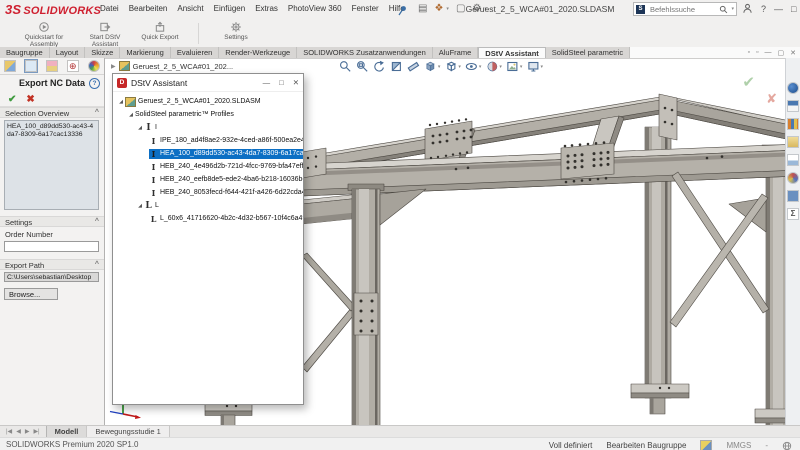 The height and width of the screenshot is (450, 800). Describe the element at coordinates (738, 445) in the screenshot. I see `units-selector: MMGS` at that location.